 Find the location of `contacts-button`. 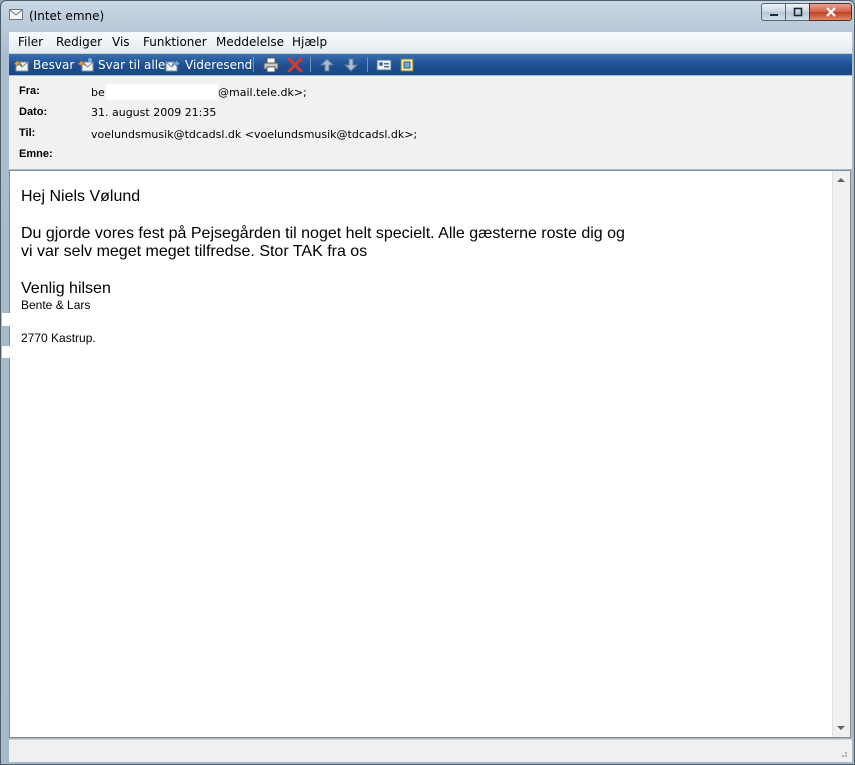

contacts-button is located at coordinates (409, 64).